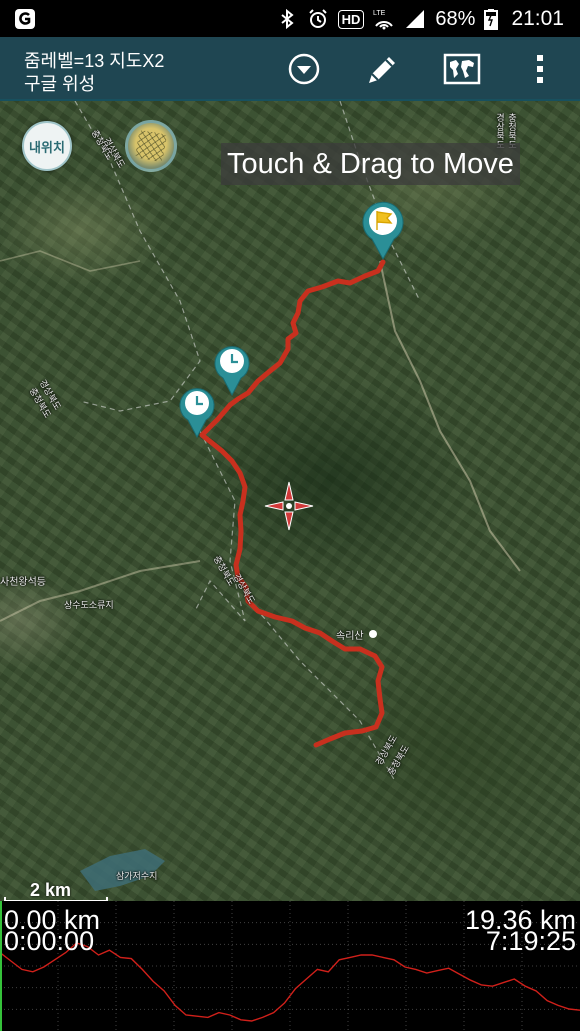 The height and width of the screenshot is (1031, 580). I want to click on time-start: 0:00:00, so click(49, 941).